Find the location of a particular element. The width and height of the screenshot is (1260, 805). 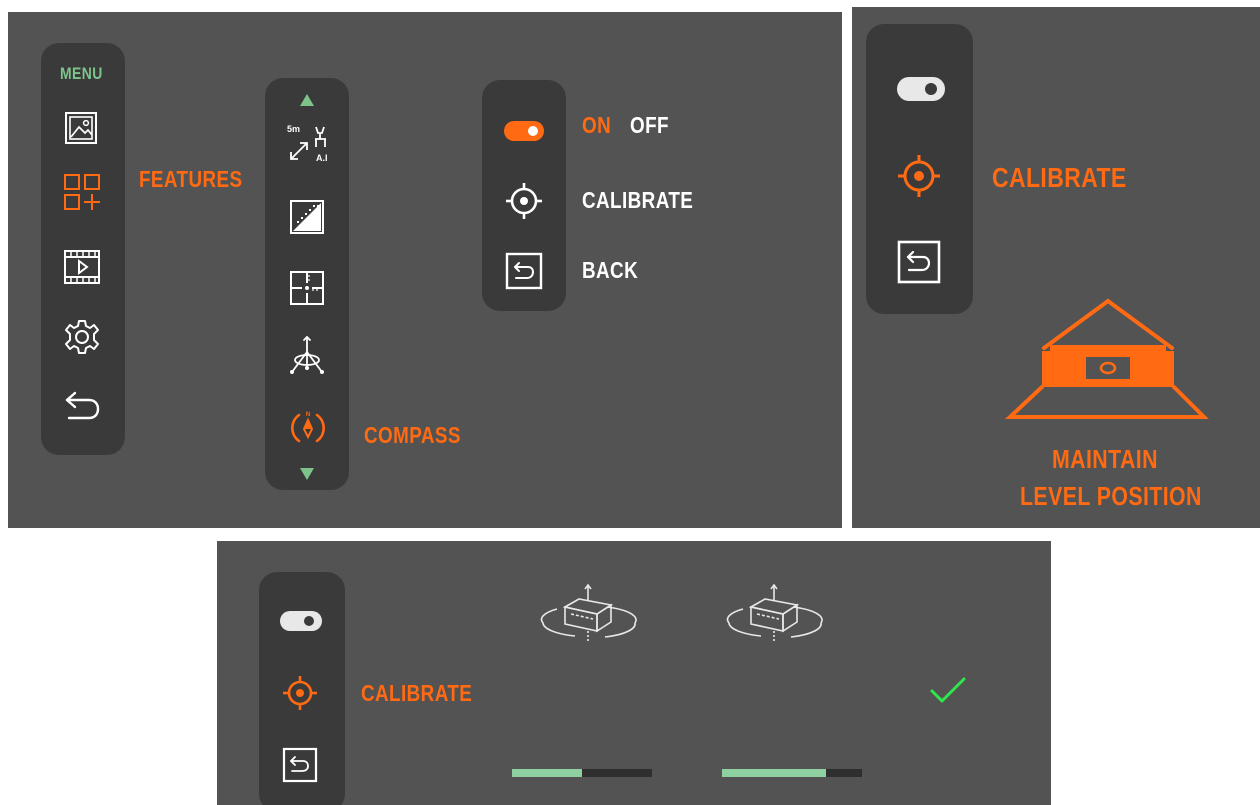

back-arrow-icon is located at coordinates (82, 406).